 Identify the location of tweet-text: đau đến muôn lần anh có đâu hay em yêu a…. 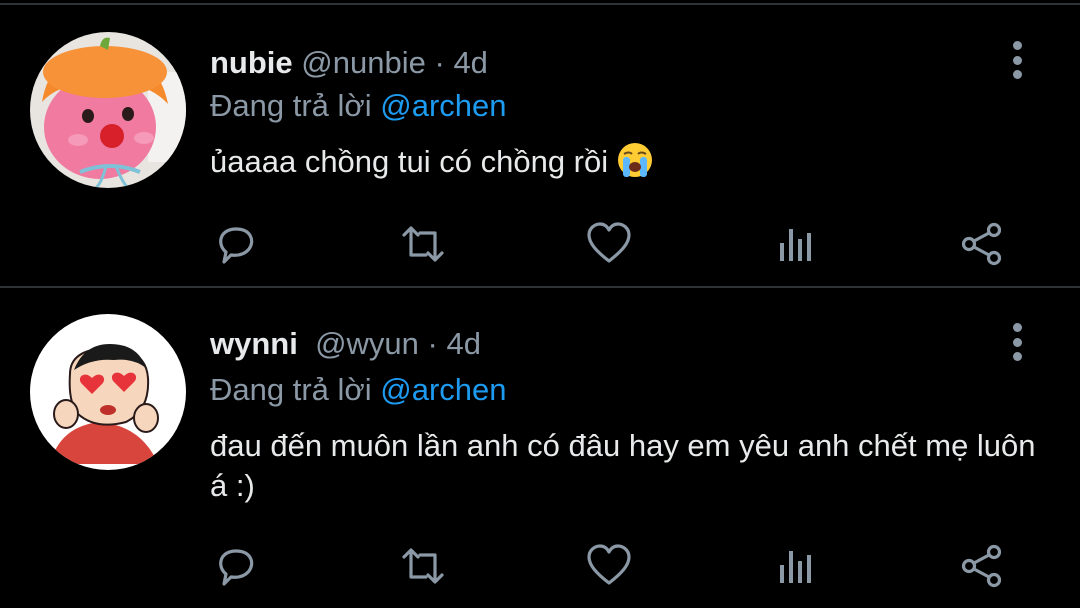
(630, 466).